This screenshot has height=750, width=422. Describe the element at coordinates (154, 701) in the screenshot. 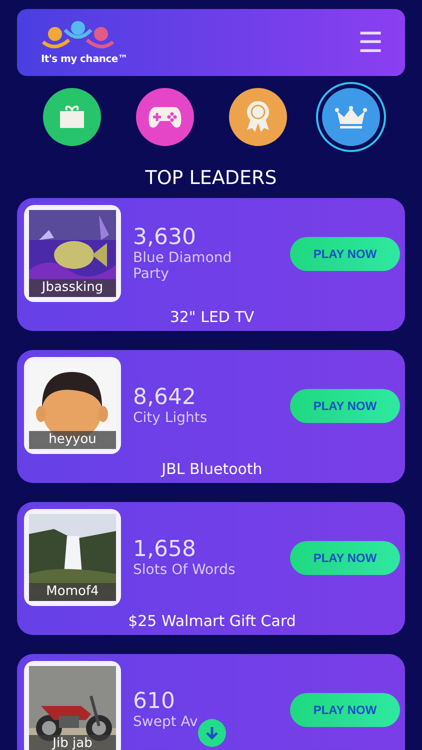

I see `score: 610` at that location.